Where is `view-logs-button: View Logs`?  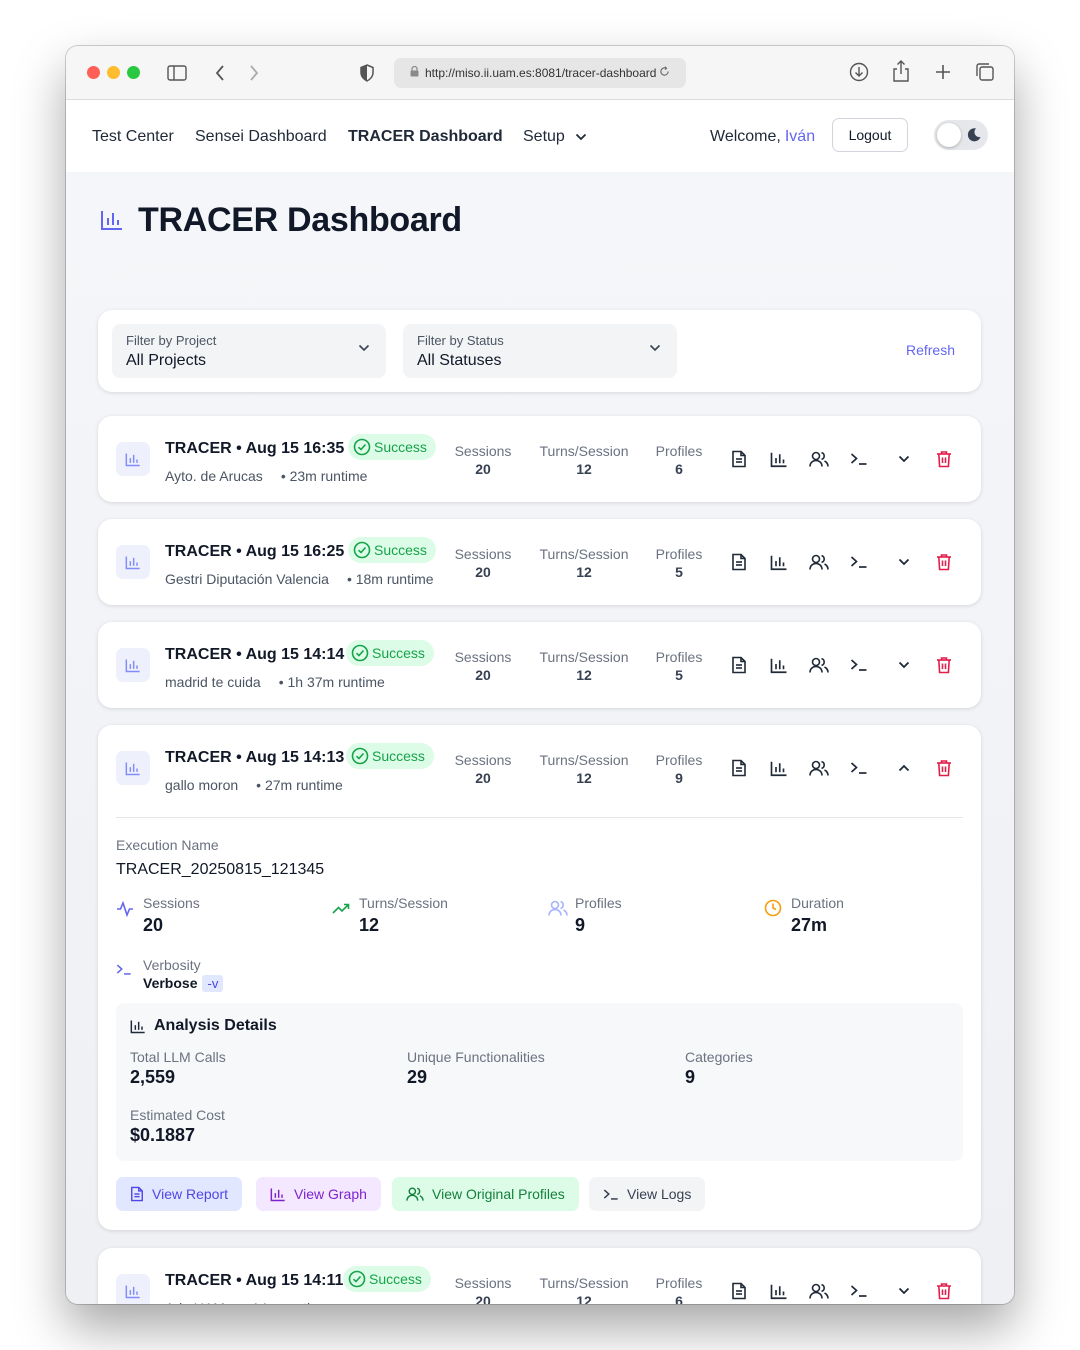 view-logs-button: View Logs is located at coordinates (647, 1194).